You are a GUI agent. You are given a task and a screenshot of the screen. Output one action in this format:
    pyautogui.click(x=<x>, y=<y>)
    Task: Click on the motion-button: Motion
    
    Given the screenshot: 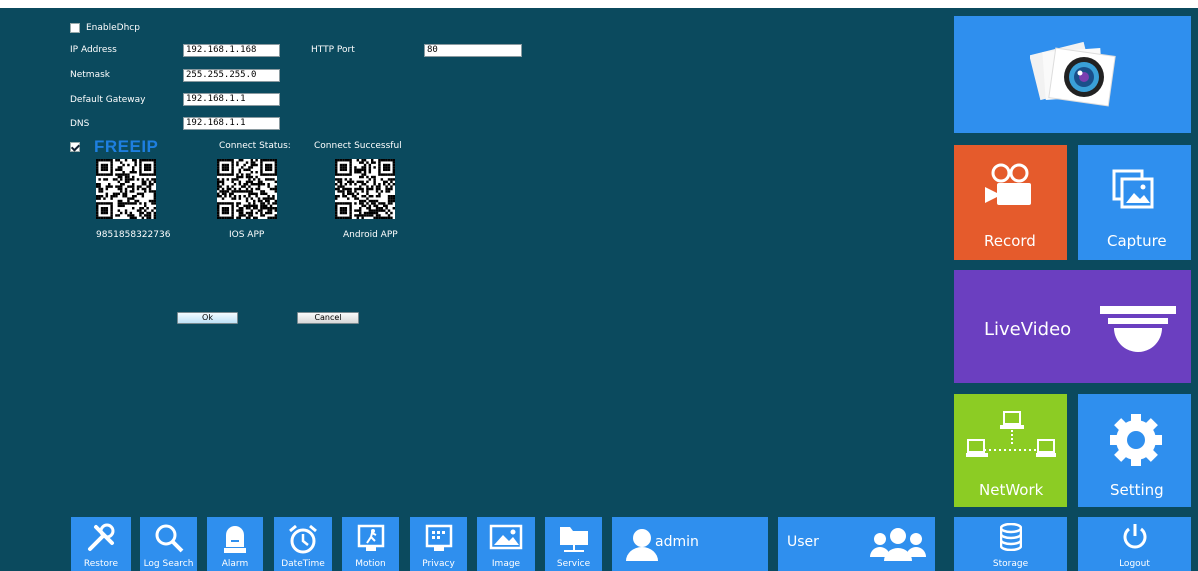 What is the action you would take?
    pyautogui.click(x=370, y=544)
    